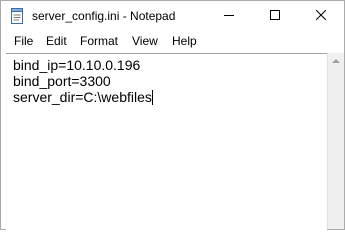 This screenshot has width=345, height=240. I want to click on close-icon, so click(321, 16).